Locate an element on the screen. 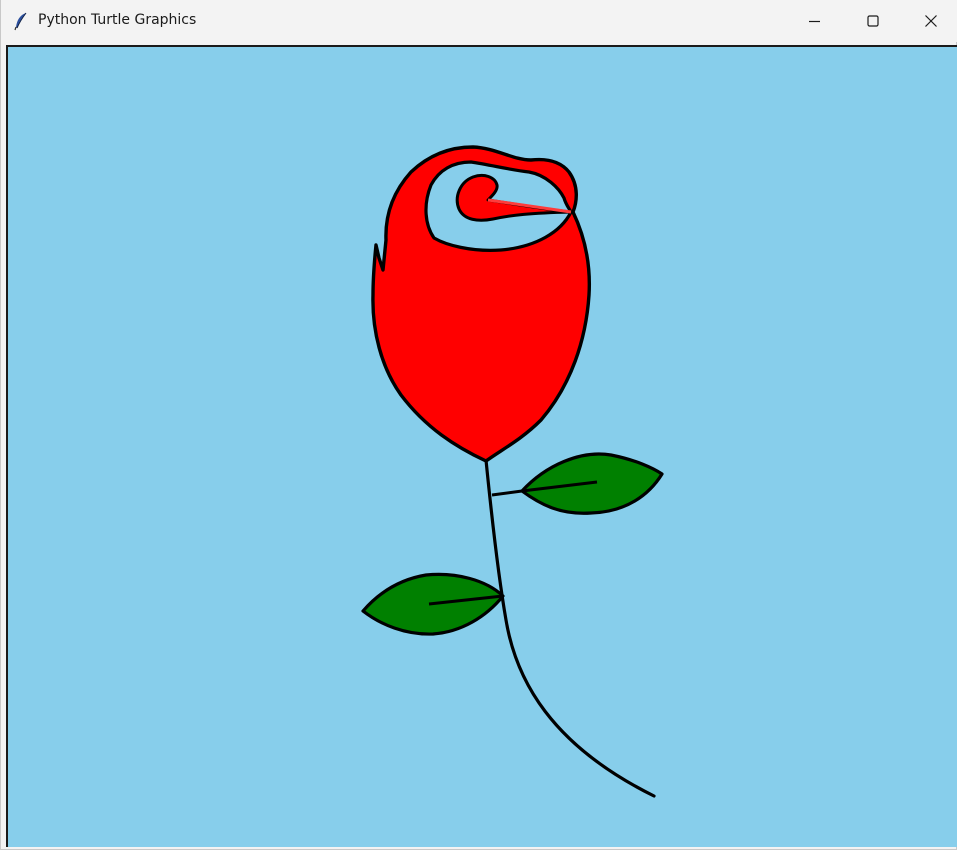  close-button is located at coordinates (929, 21).